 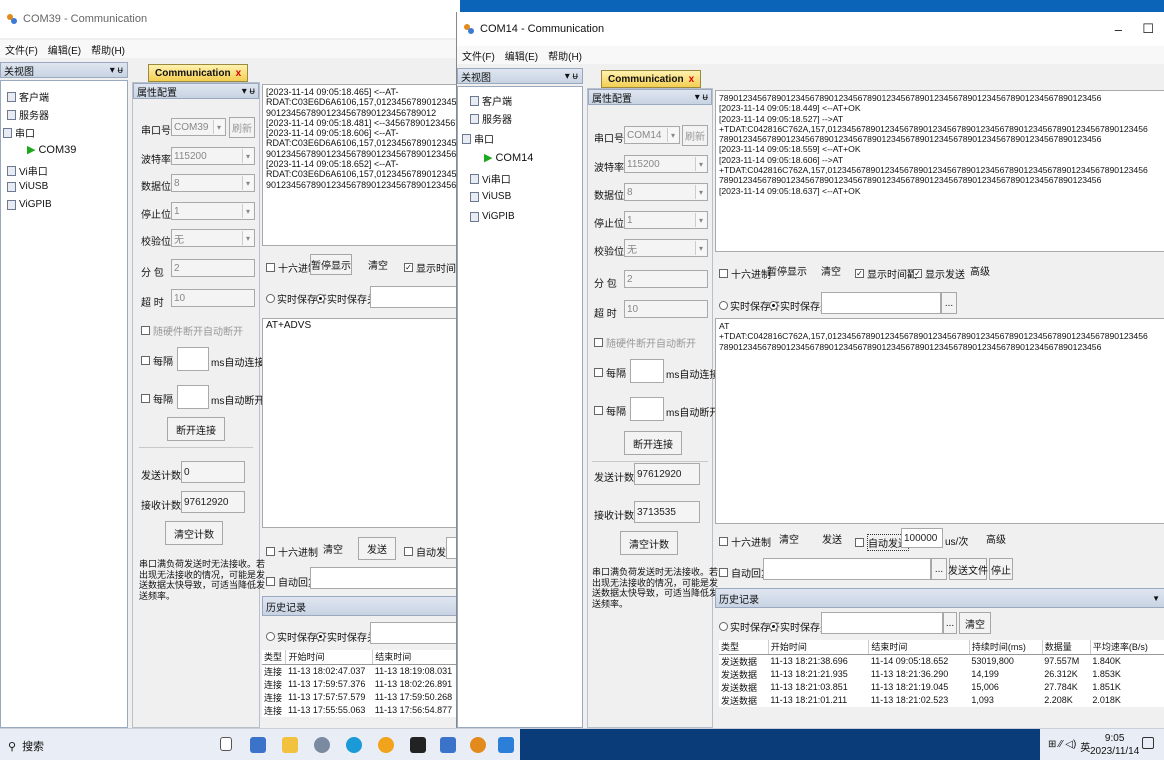 I want to click on advanced-button: 高级, so click(x=980, y=270).